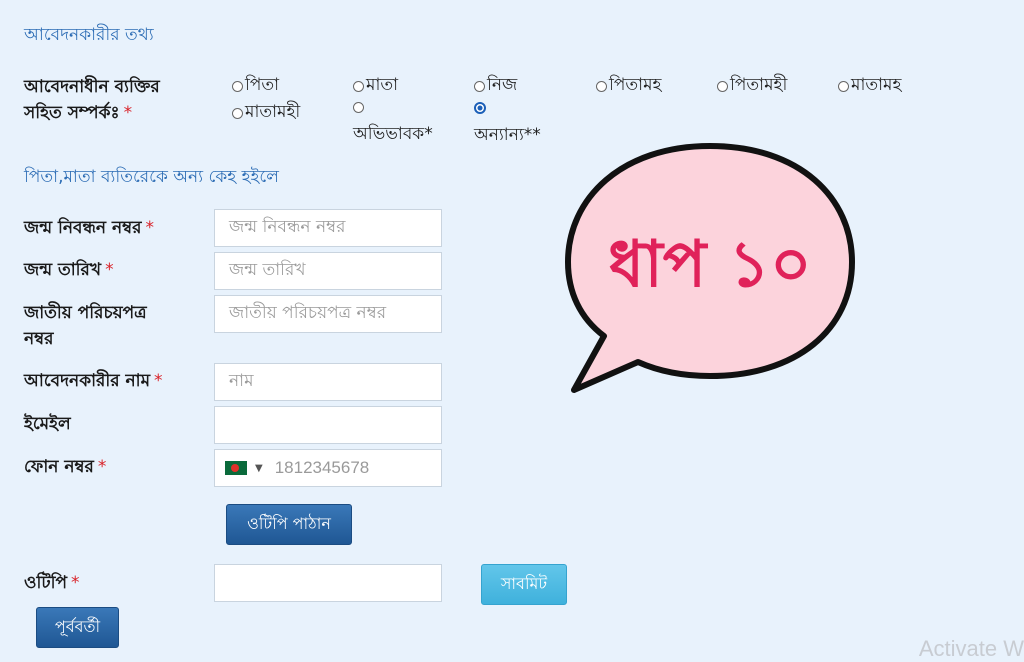 Image resolution: width=1024 pixels, height=662 pixels. I want to click on birth-reg-input: জন্ম নিবন্ধন নম্বর, so click(328, 228).